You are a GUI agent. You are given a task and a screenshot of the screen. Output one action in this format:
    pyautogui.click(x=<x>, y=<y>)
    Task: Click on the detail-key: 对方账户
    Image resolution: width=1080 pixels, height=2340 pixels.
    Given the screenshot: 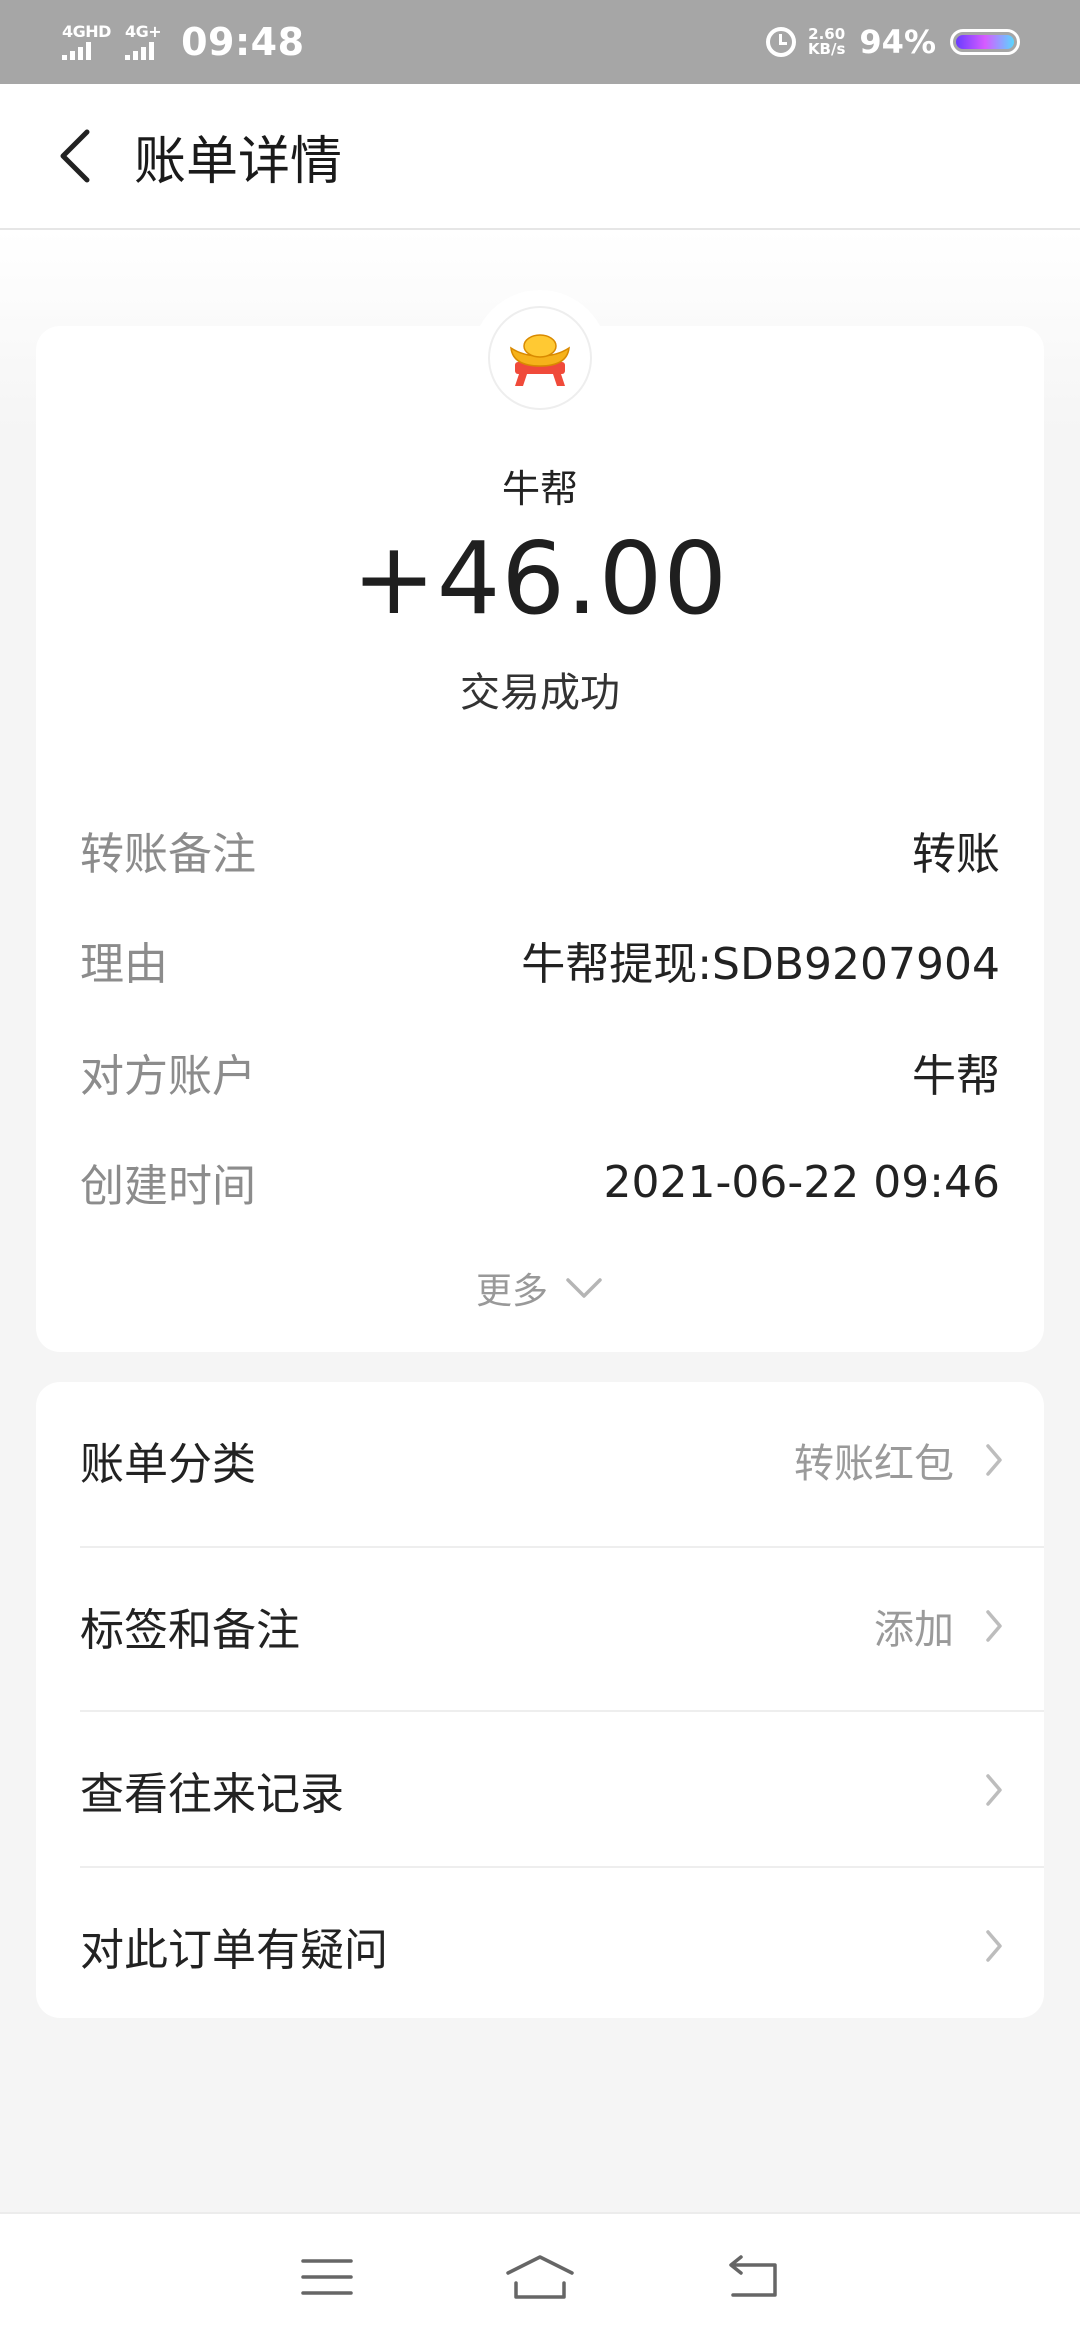 What is the action you would take?
    pyautogui.click(x=168, y=1076)
    